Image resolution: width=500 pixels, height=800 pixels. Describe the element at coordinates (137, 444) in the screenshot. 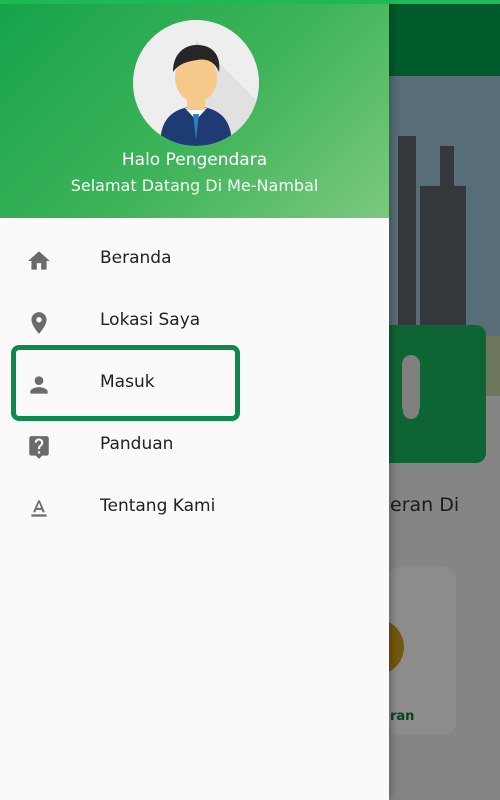

I see `menu-item-label: Panduan` at that location.